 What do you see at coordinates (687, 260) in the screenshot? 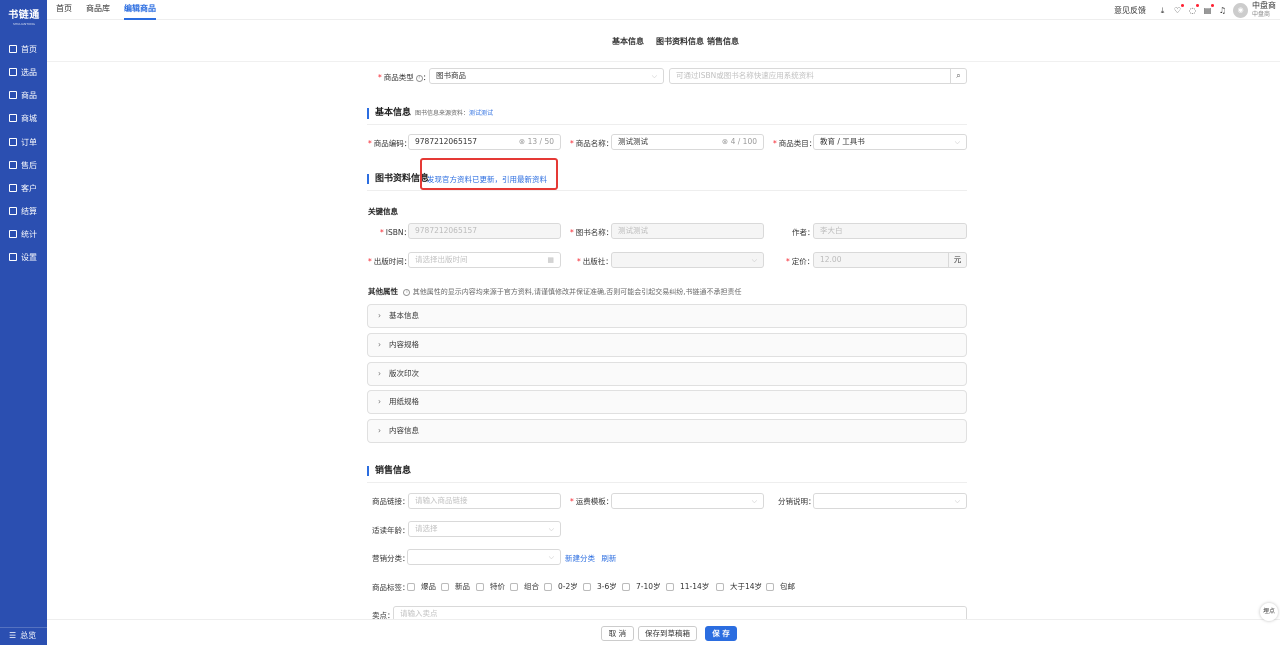
I see `publisher-select: ⌵` at bounding box center [687, 260].